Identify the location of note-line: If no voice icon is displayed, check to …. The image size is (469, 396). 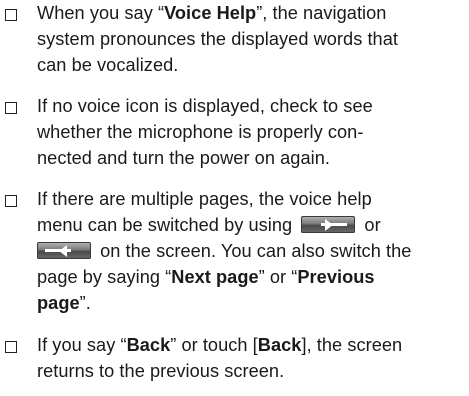
(205, 106).